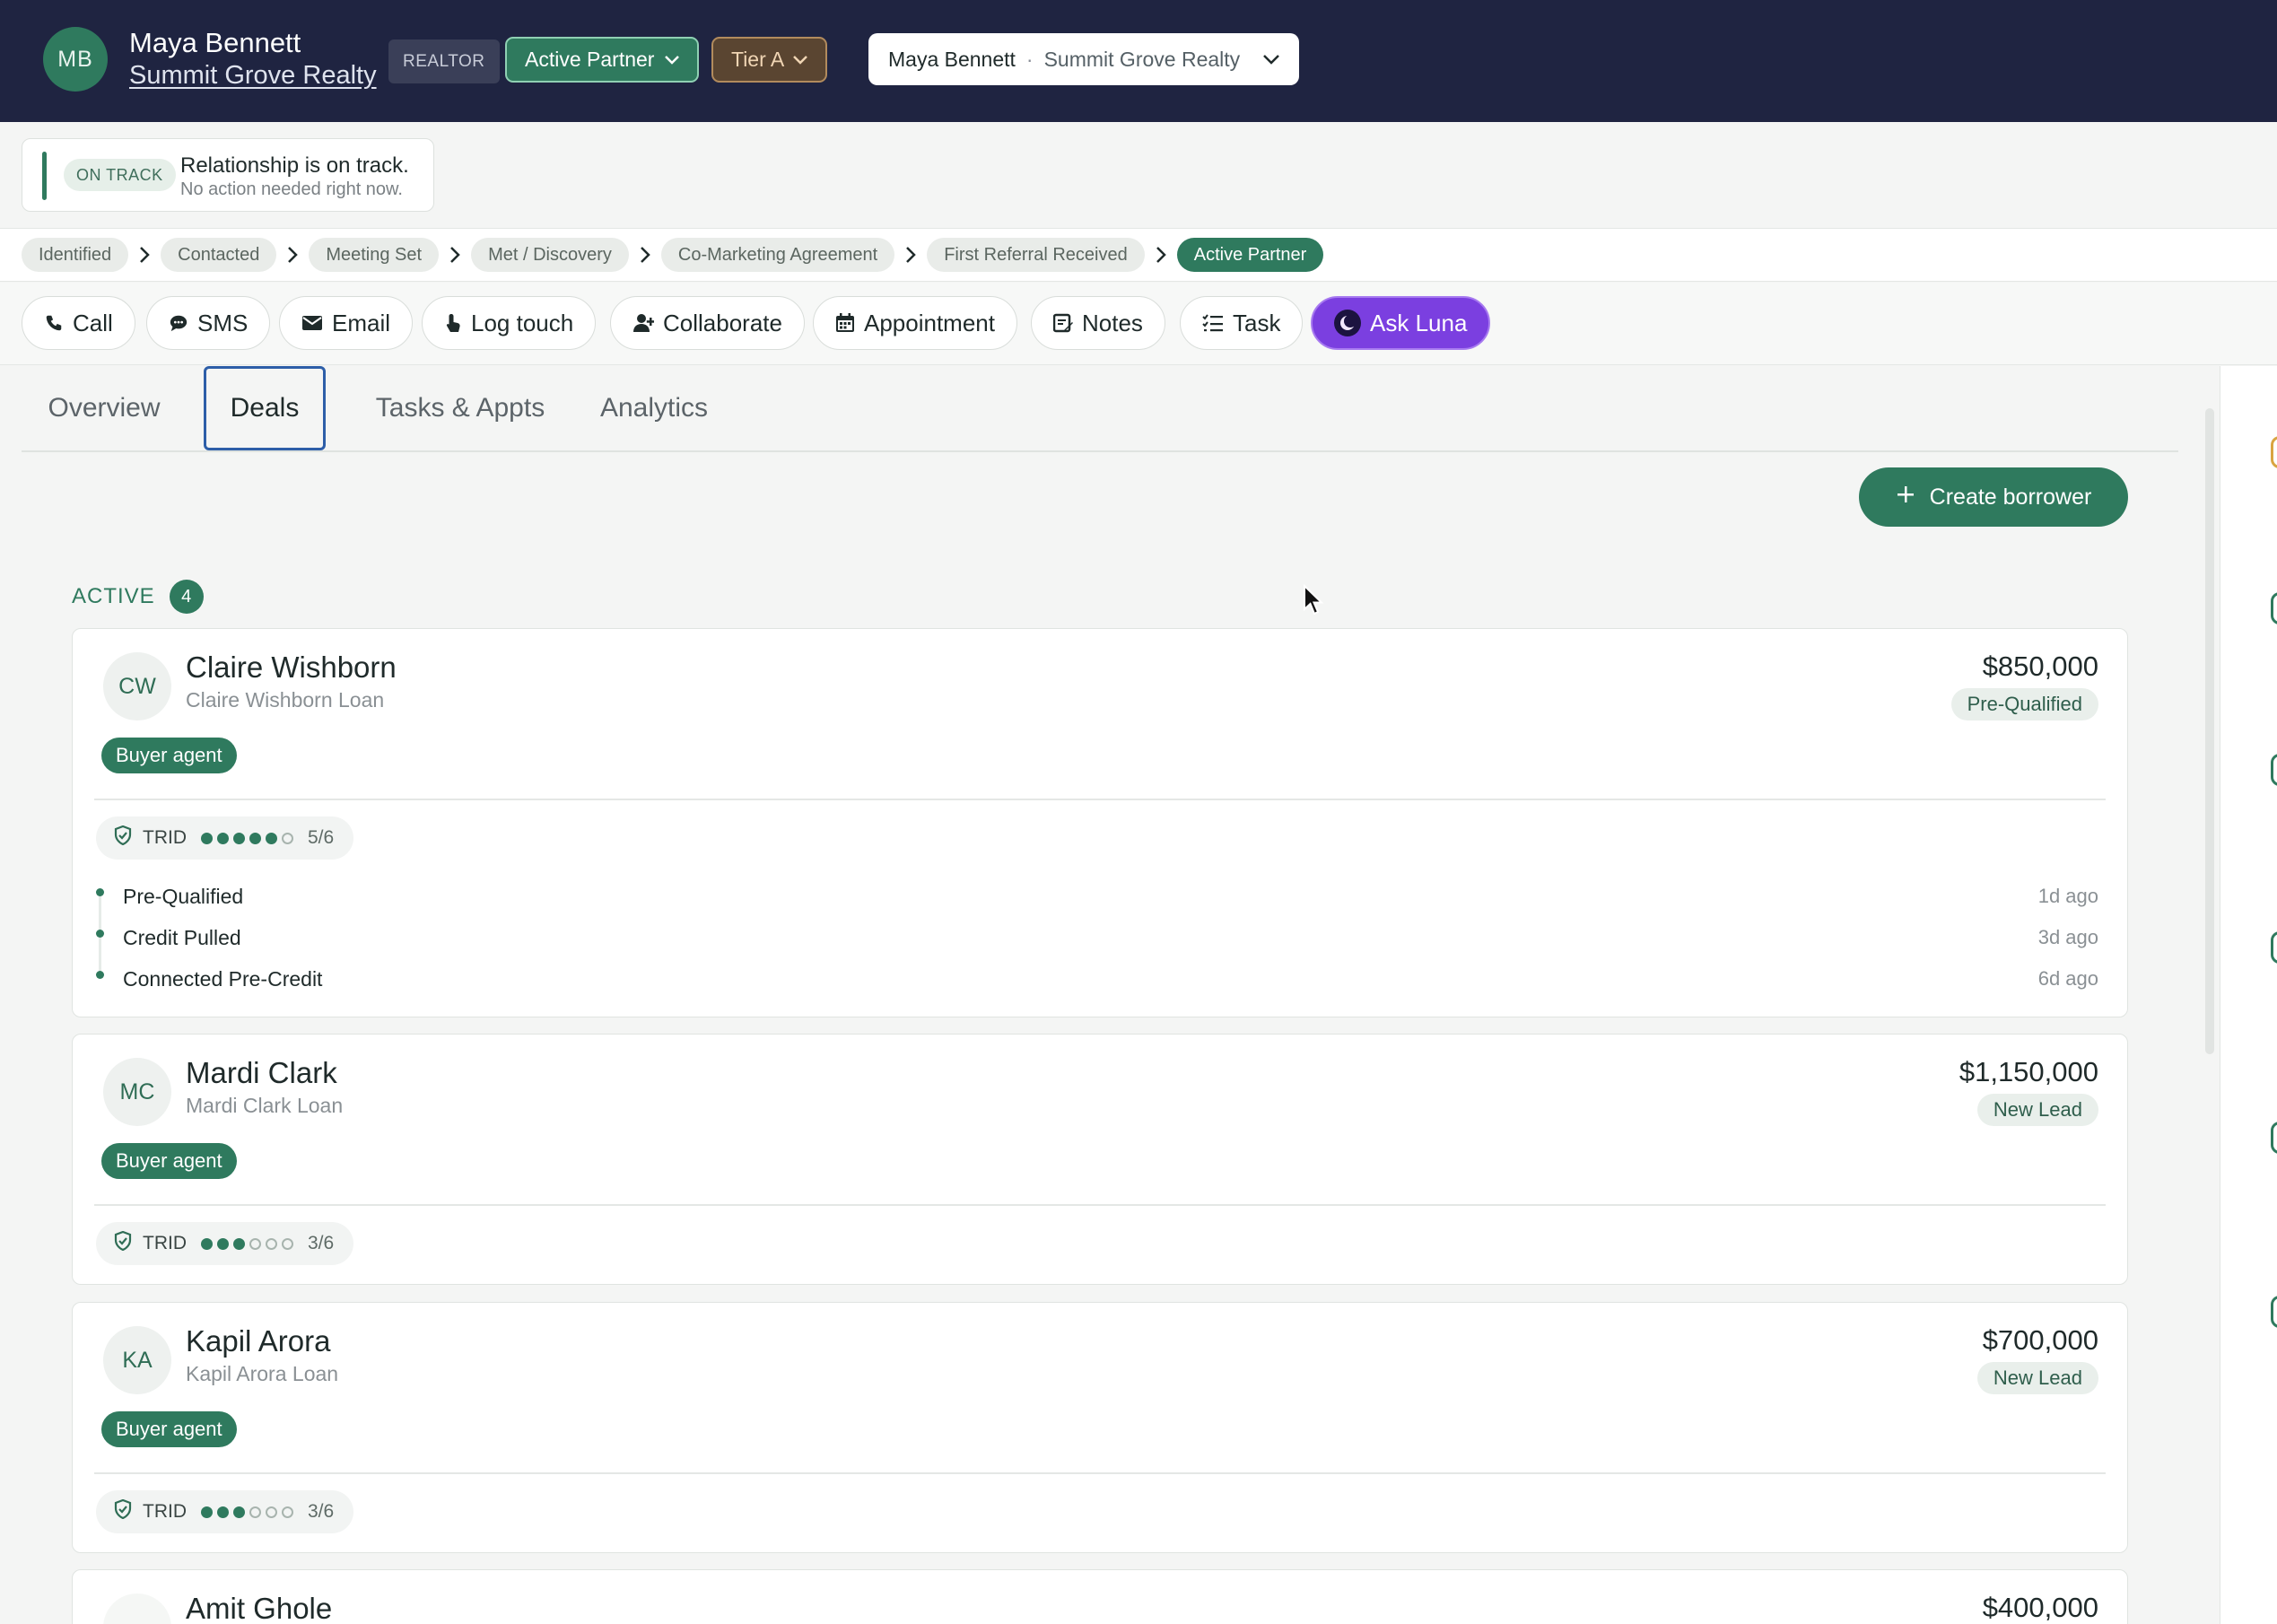  Describe the element at coordinates (460, 408) in the screenshot. I see `tab-tasks-appts: Tasks & Appts` at that location.